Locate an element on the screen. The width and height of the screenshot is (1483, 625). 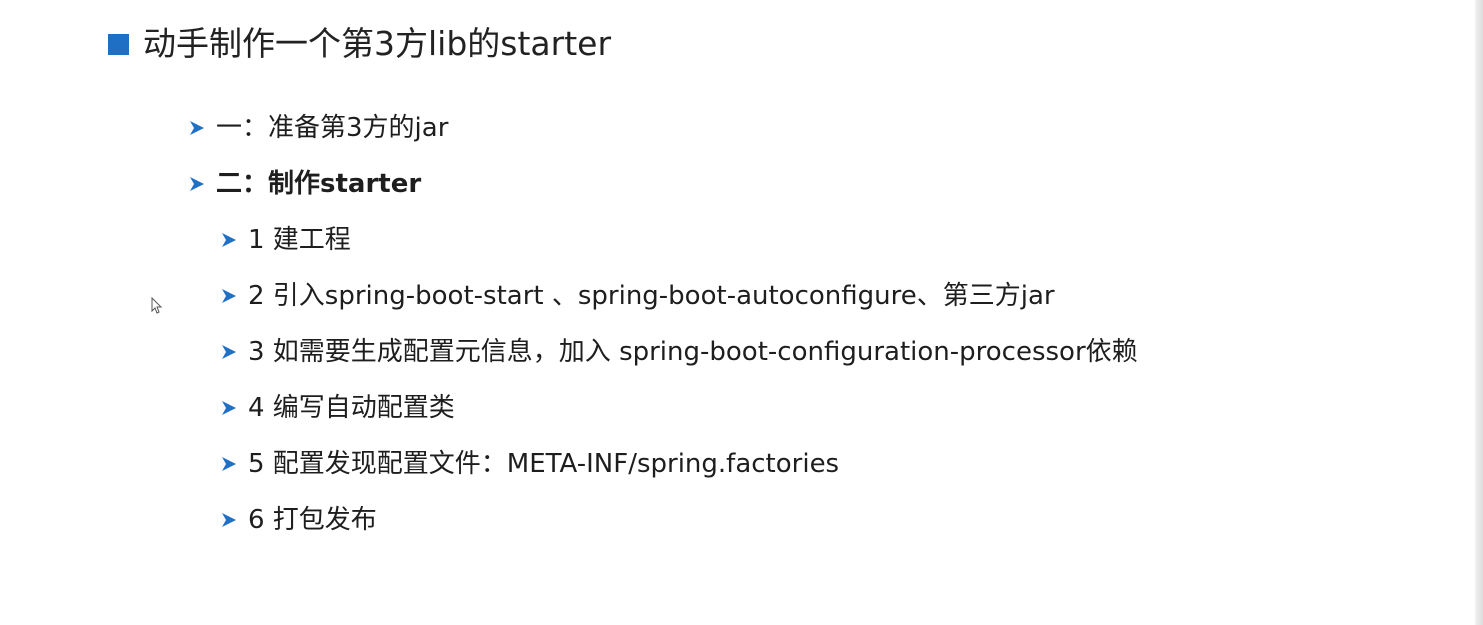
list-item: 1 建工程 is located at coordinates (285, 240).